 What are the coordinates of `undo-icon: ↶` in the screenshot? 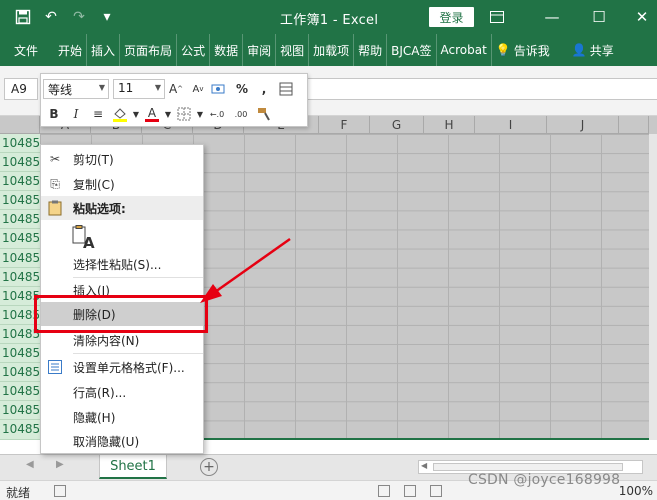 It's located at (51, 17).